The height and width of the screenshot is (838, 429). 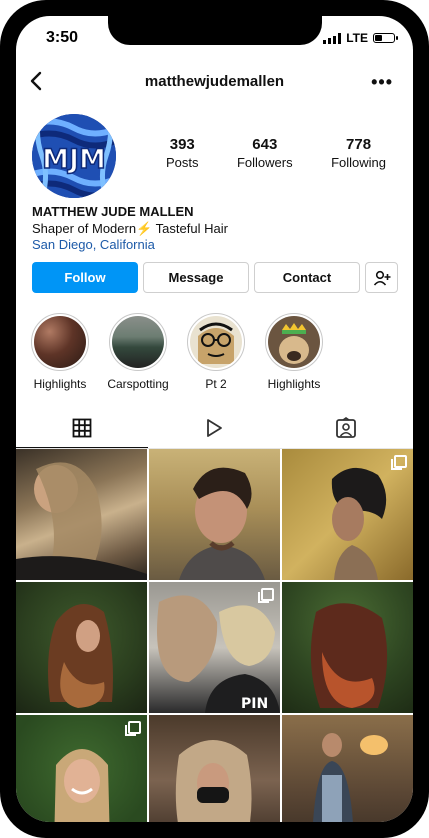 What do you see at coordinates (332, 38) in the screenshot?
I see `signal-icon` at bounding box center [332, 38].